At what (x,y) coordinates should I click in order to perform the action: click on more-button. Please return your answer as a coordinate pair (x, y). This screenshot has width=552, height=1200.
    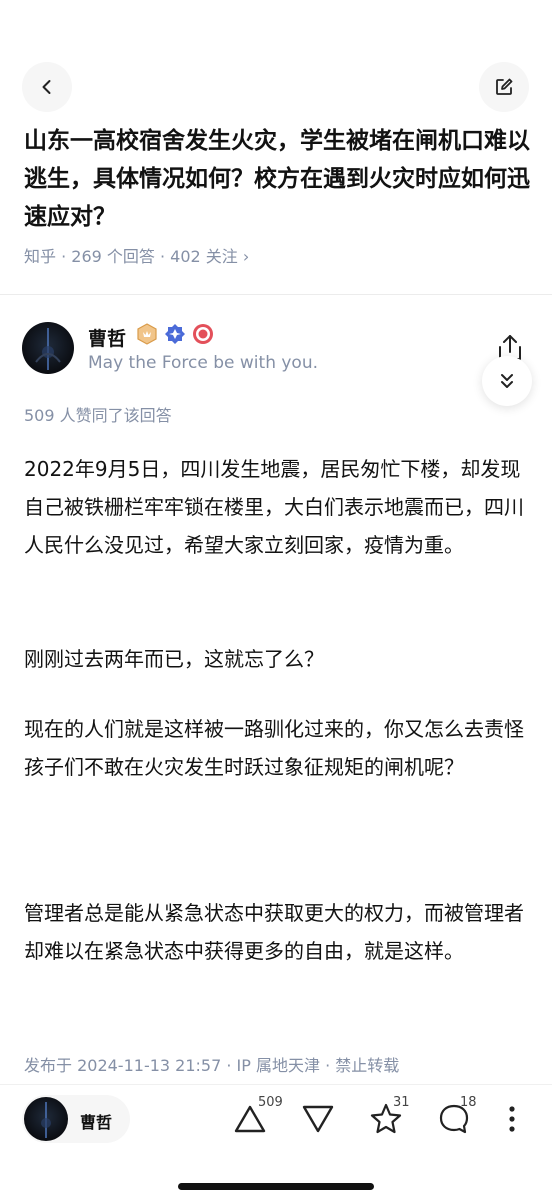
    Looking at the image, I should click on (512, 1119).